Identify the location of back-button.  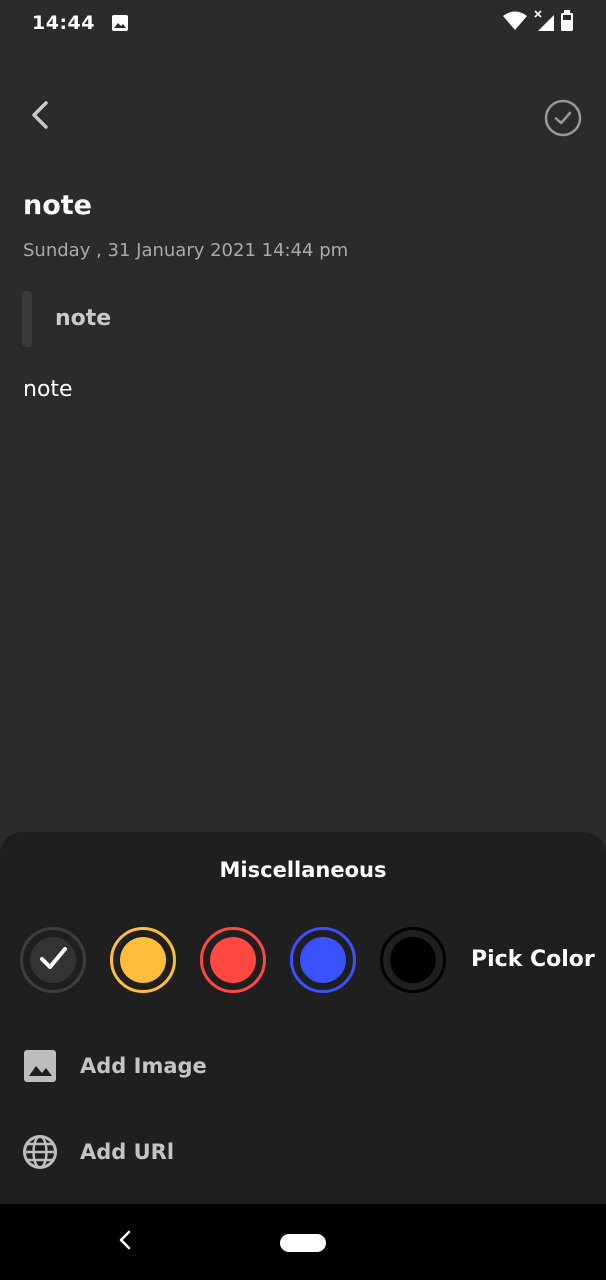
(40, 117).